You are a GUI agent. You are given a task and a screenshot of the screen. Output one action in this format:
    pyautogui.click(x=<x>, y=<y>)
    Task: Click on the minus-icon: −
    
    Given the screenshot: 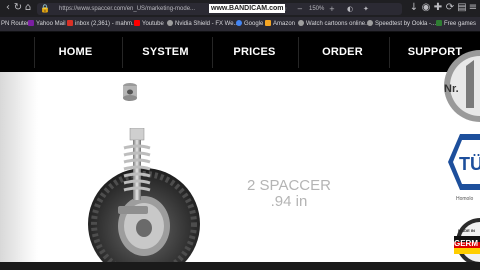 What is the action you would take?
    pyautogui.click(x=300, y=9)
    